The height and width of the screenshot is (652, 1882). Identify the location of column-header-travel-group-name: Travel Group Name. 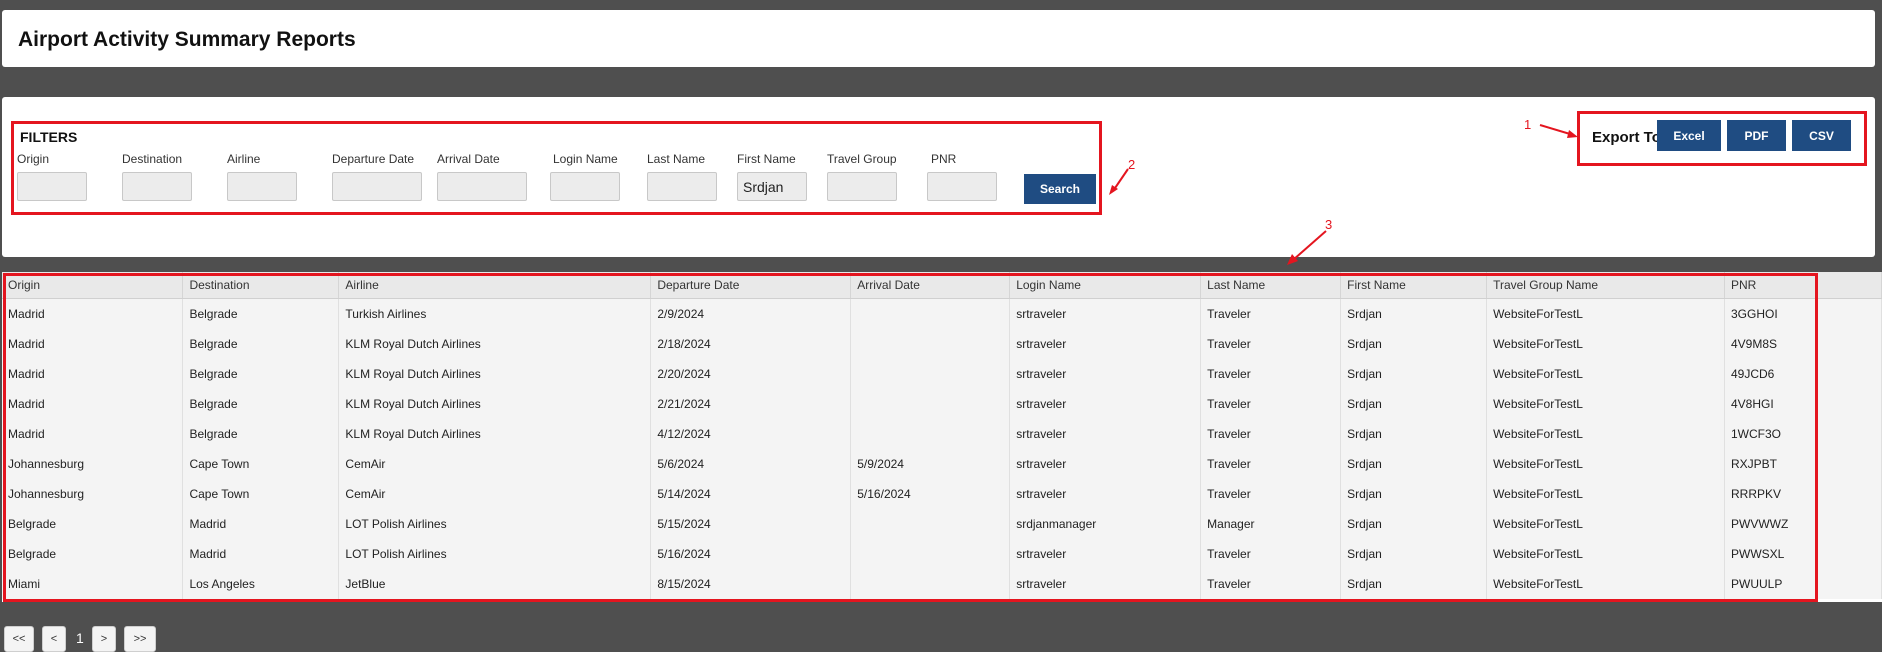
(1605, 285).